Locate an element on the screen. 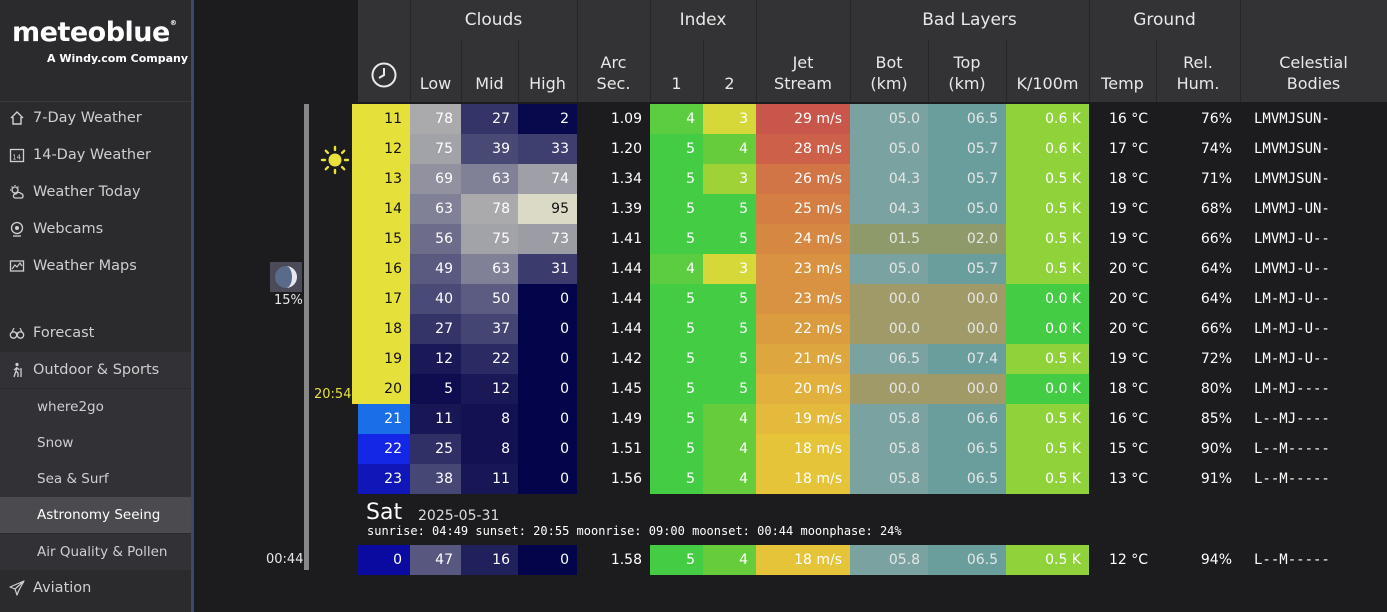  nav-label: Weather Today is located at coordinates (87, 192).